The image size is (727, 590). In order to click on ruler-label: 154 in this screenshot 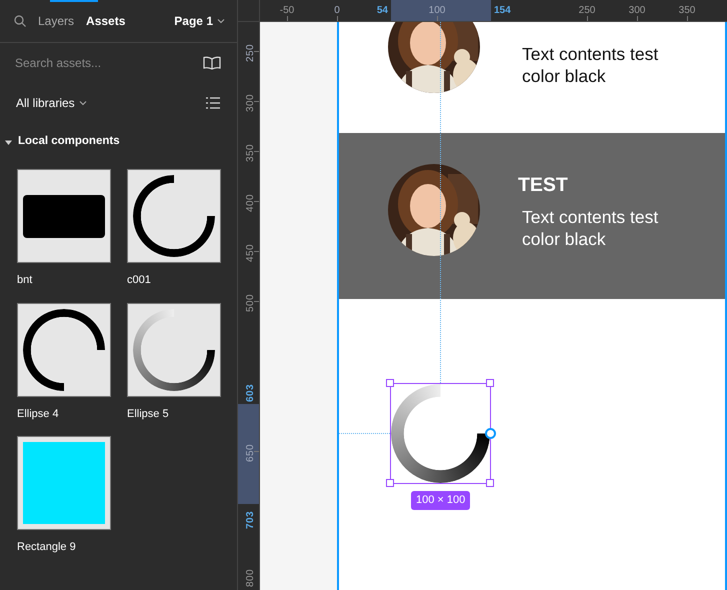, I will do `click(502, 11)`.